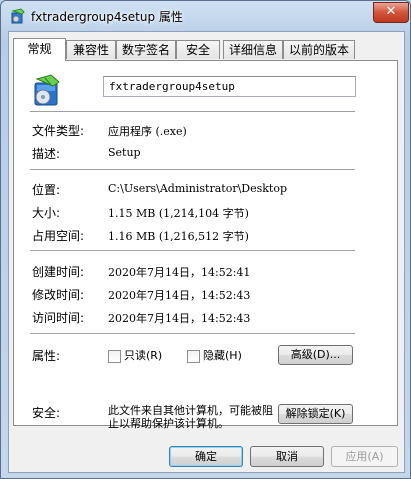 The height and width of the screenshot is (479, 411). Describe the element at coordinates (124, 152) in the screenshot. I see `description-value: Setup` at that location.